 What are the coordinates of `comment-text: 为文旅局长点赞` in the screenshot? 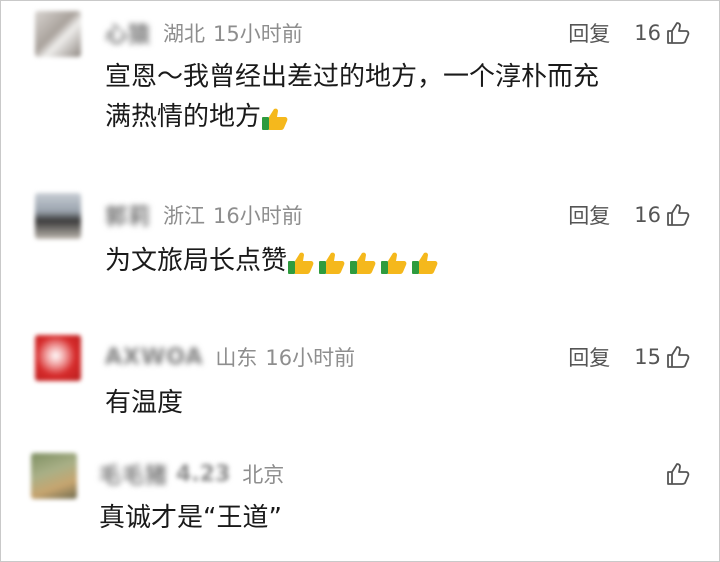 It's located at (273, 261).